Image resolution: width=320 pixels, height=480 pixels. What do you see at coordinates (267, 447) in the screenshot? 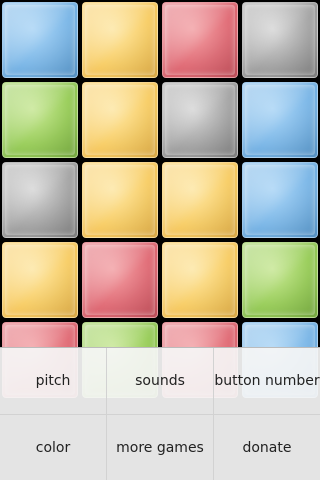
I see `menu-item-donate: donate` at bounding box center [267, 447].